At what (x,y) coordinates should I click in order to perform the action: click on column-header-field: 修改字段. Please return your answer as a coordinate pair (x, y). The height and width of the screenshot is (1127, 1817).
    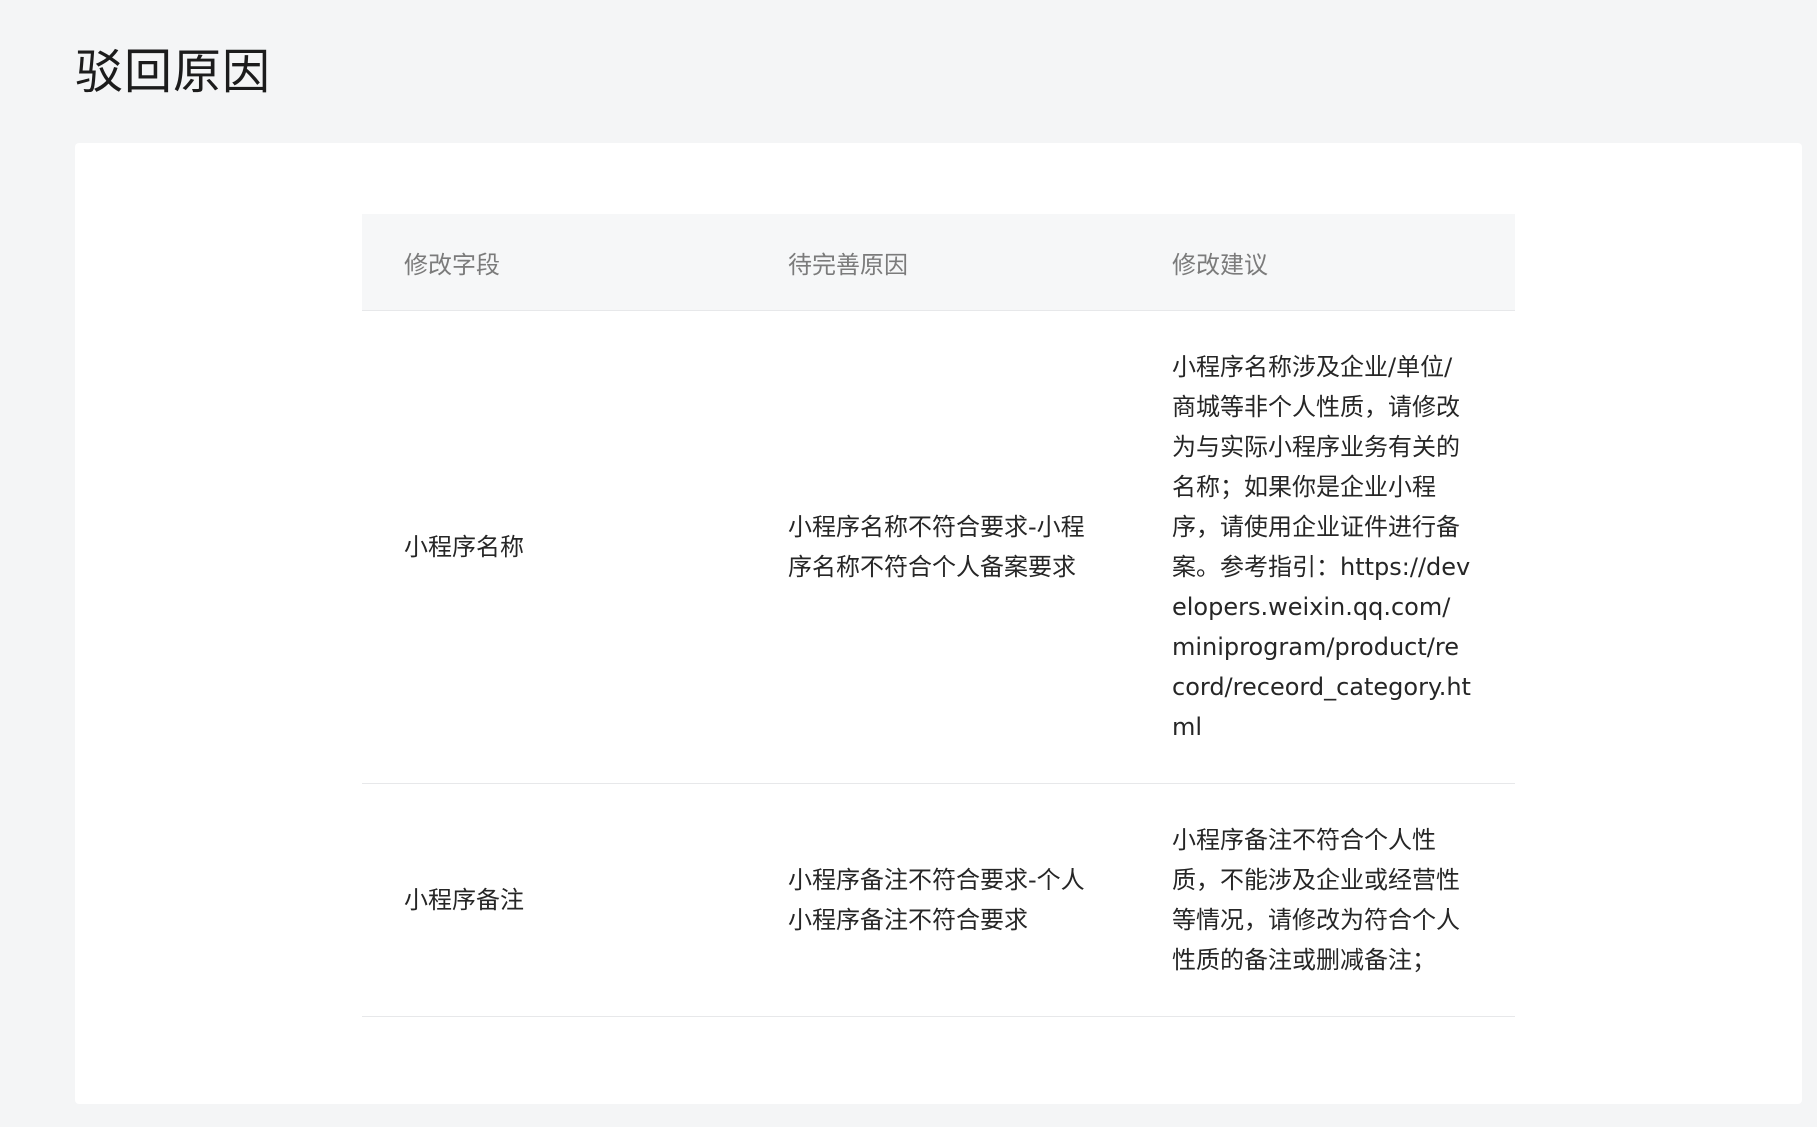
    Looking at the image, I should click on (554, 262).